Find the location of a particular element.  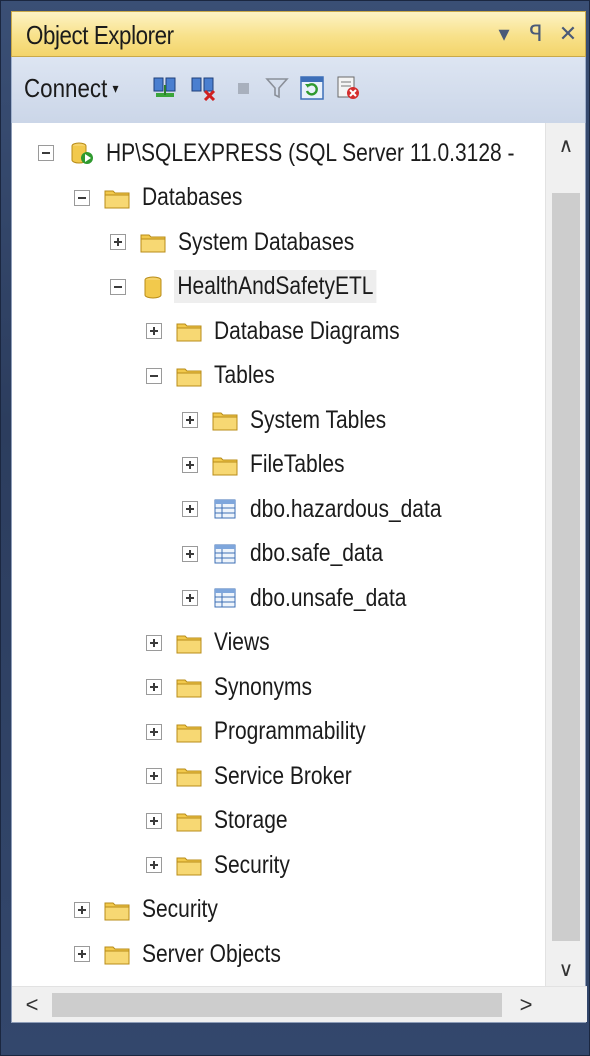

summary-report-icon is located at coordinates (348, 88).